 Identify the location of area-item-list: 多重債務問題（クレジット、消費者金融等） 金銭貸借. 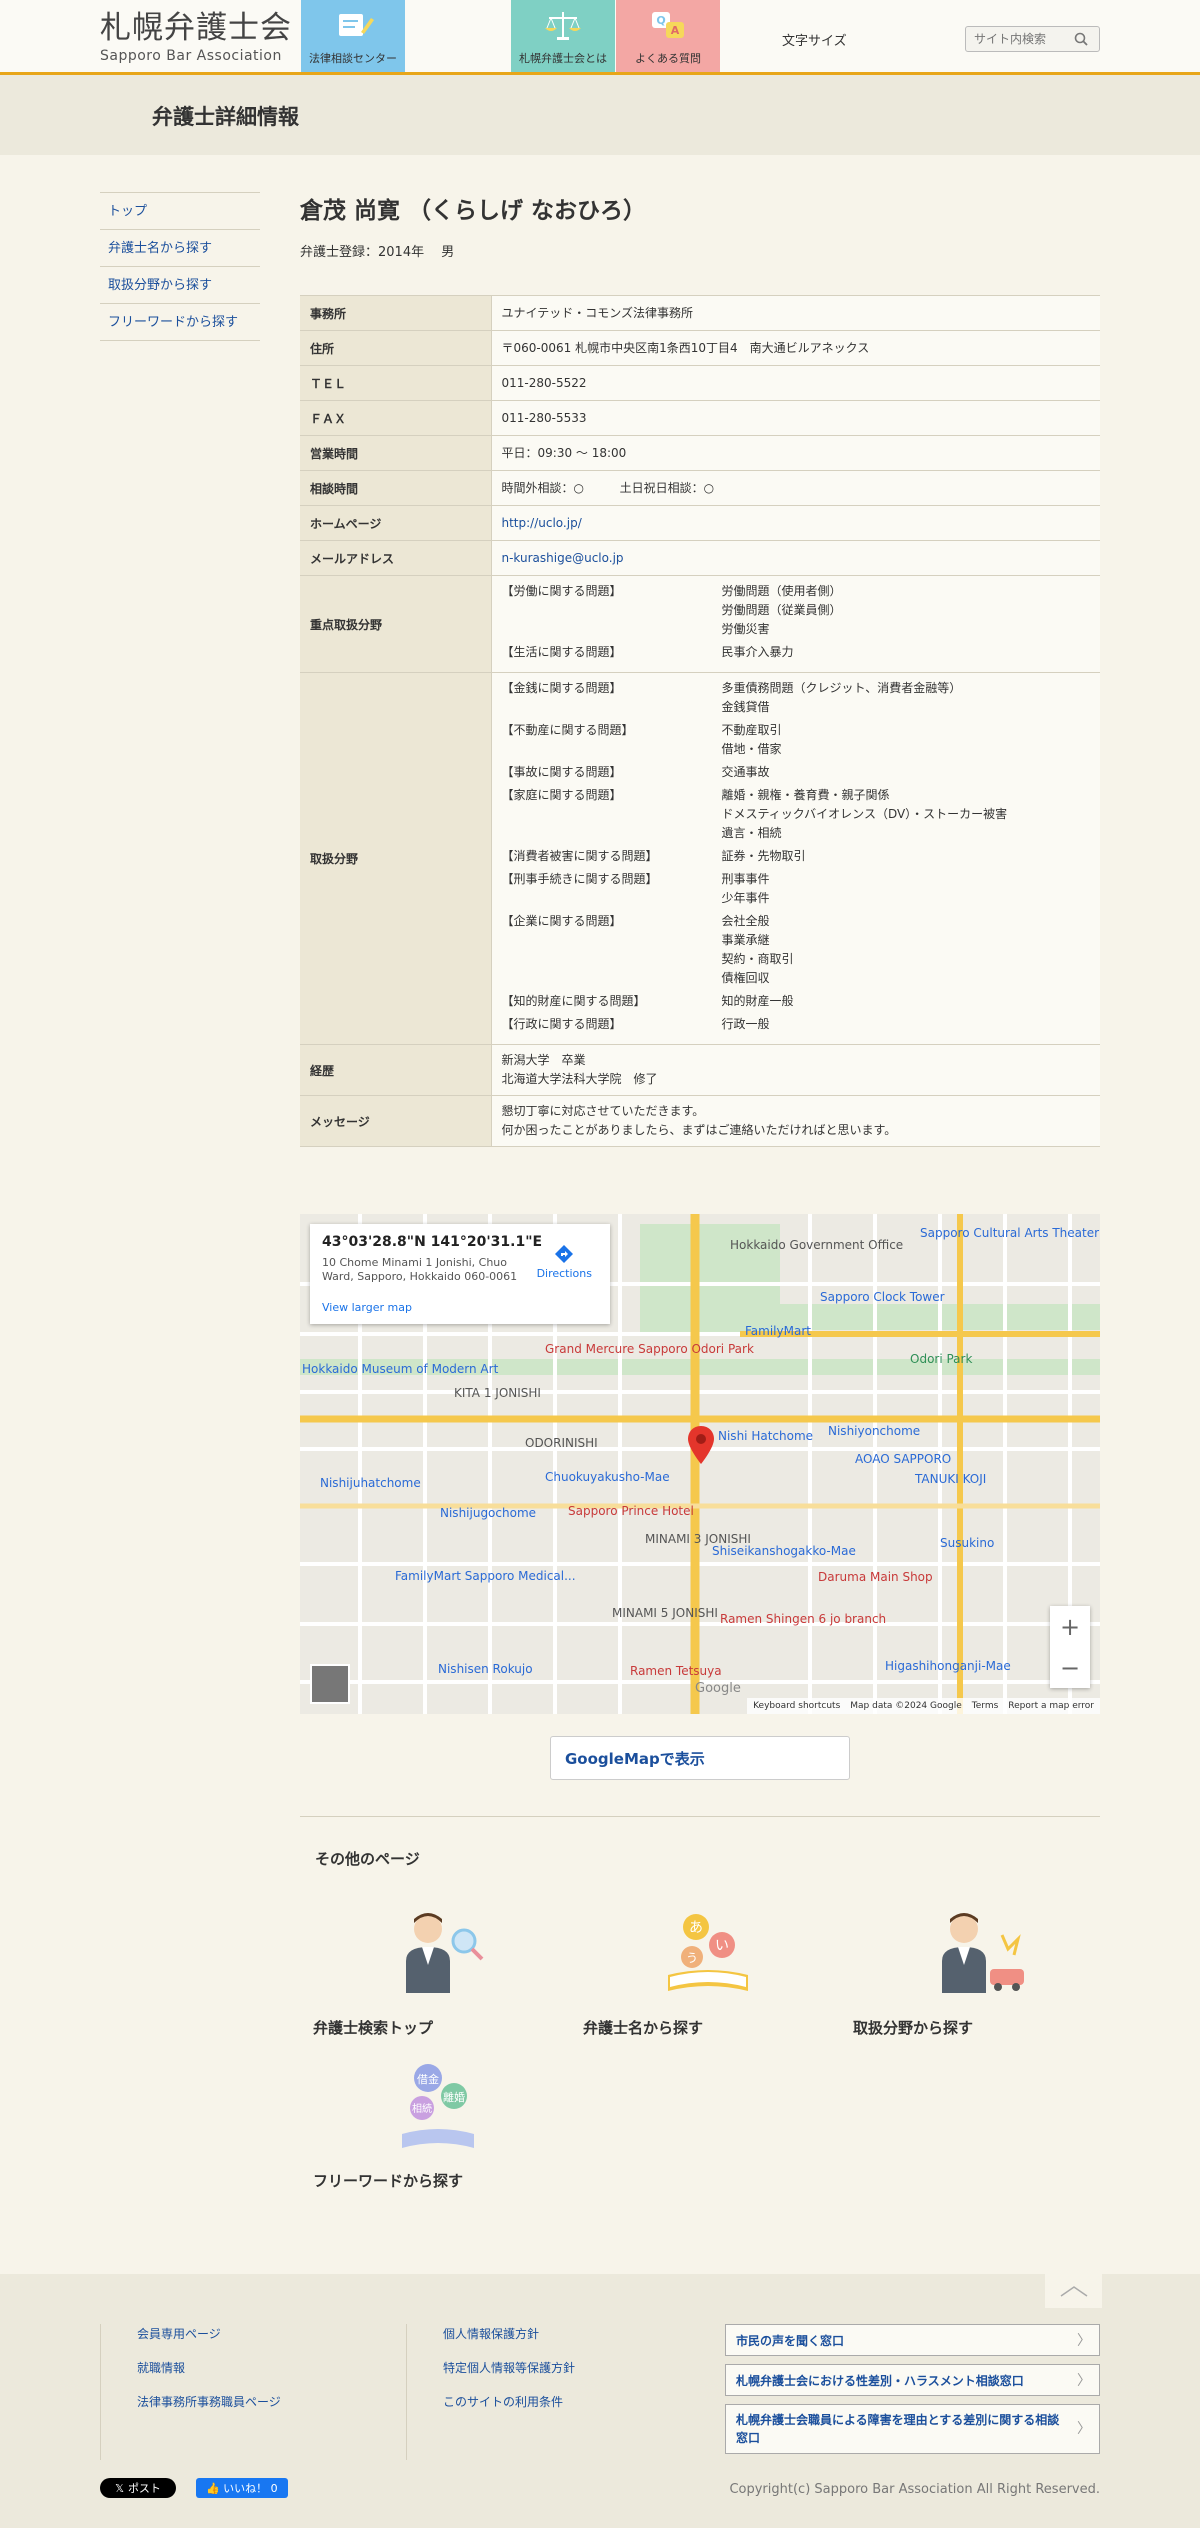
(877, 698).